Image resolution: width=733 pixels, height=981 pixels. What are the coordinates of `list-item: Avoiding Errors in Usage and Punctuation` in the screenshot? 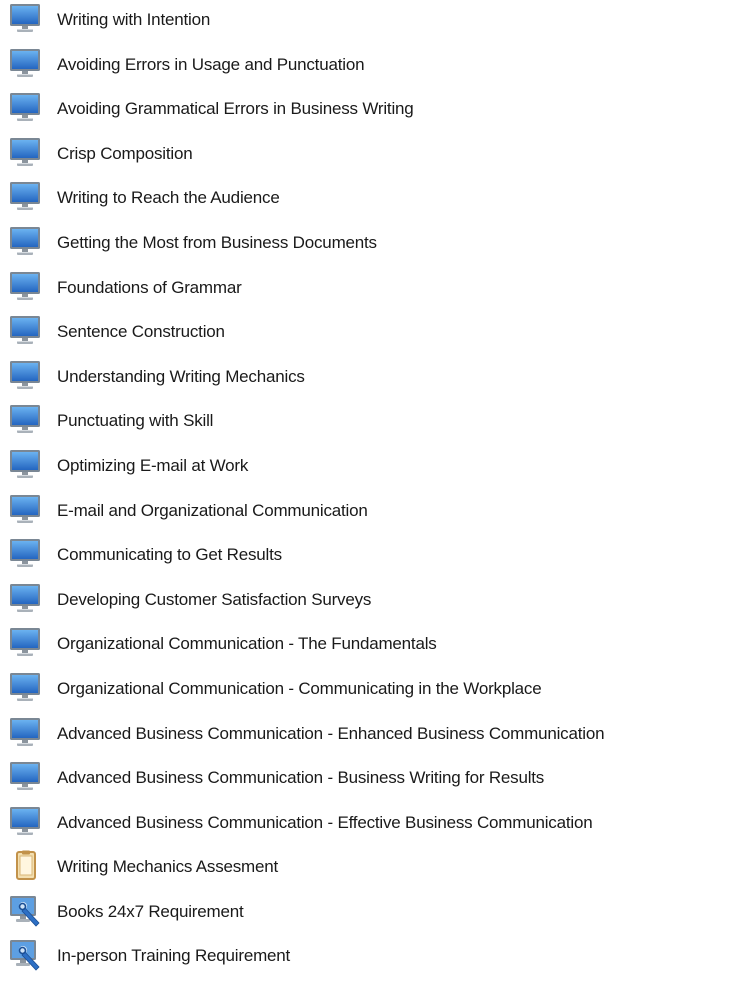 It's located at (366, 67).